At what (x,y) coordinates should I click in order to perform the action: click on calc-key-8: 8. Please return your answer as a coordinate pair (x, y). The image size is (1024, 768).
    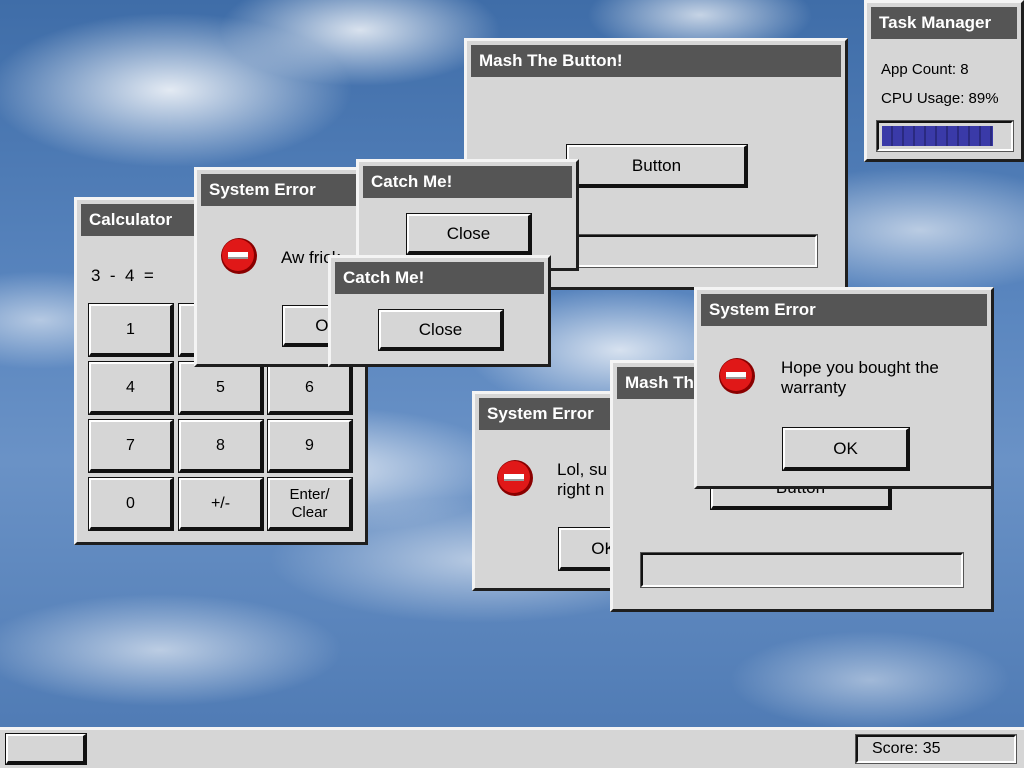
    Looking at the image, I should click on (221, 446).